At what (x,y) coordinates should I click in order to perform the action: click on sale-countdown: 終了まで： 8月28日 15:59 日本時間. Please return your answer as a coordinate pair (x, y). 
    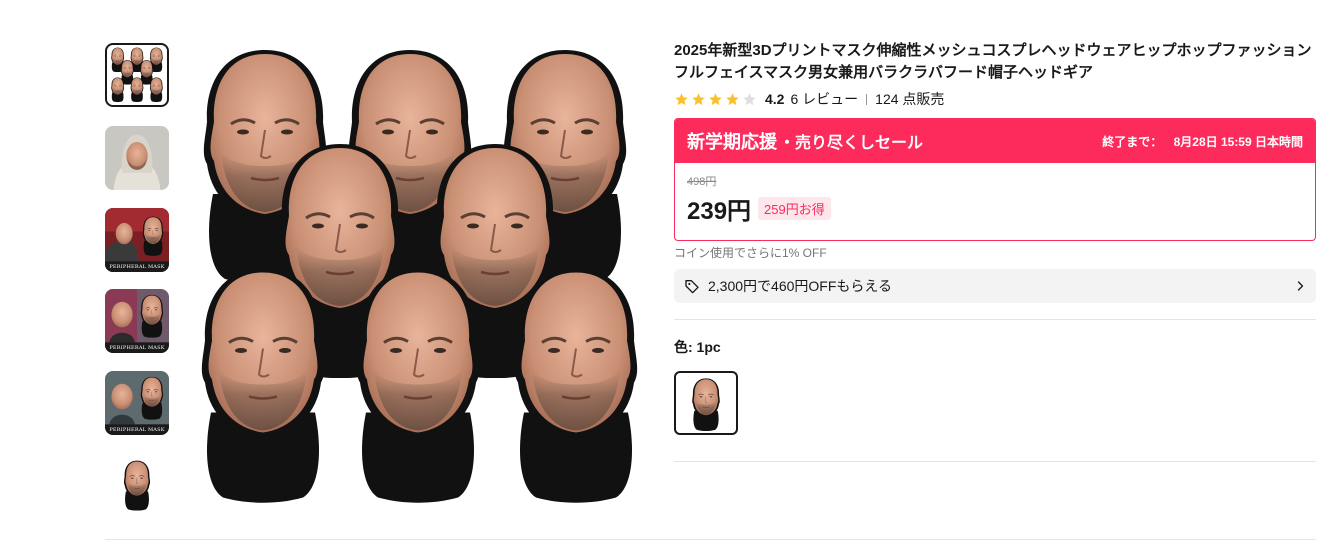
    Looking at the image, I should click on (1202, 141).